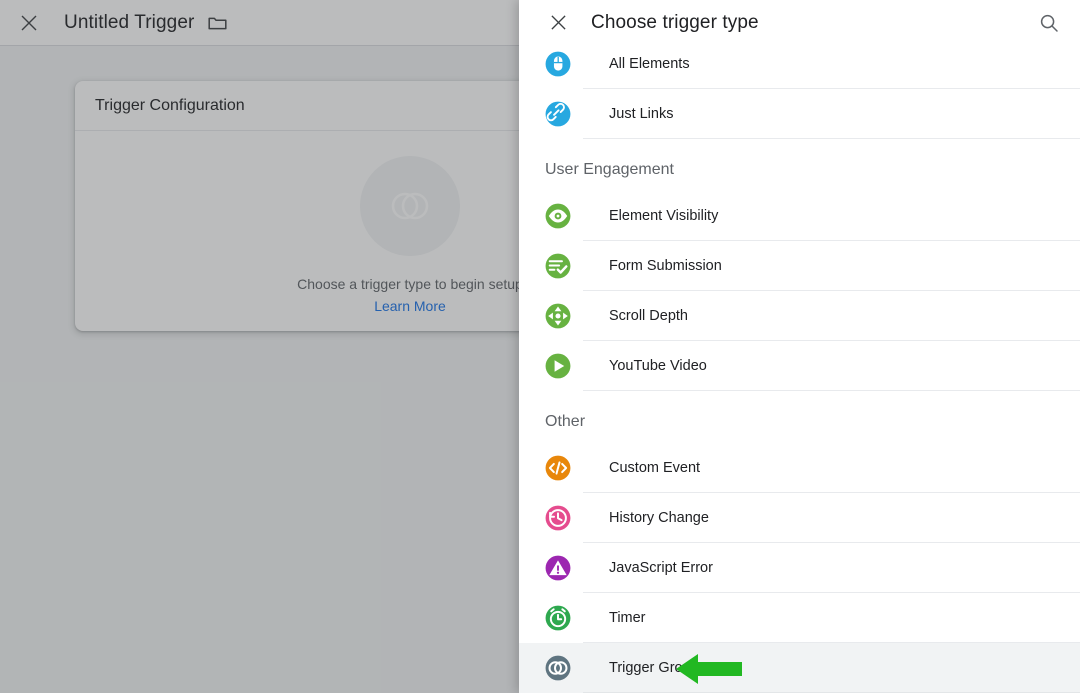  I want to click on learn-more-link: Learn More, so click(410, 306).